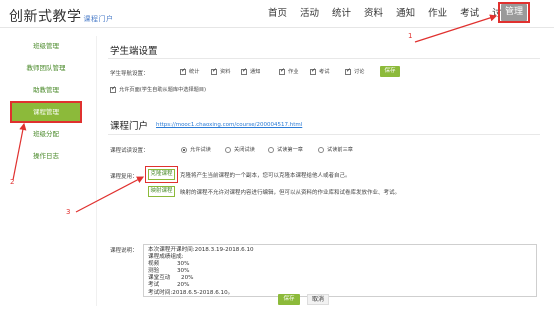 Image resolution: width=554 pixels, height=317 pixels. Describe the element at coordinates (68, 212) in the screenshot. I see `annotation-number-3: 3` at that location.